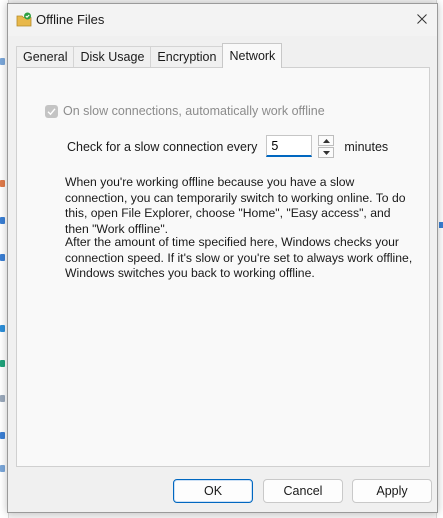 This screenshot has height=518, width=443. What do you see at coordinates (187, 57) in the screenshot?
I see `tab-encryption: Encryption` at bounding box center [187, 57].